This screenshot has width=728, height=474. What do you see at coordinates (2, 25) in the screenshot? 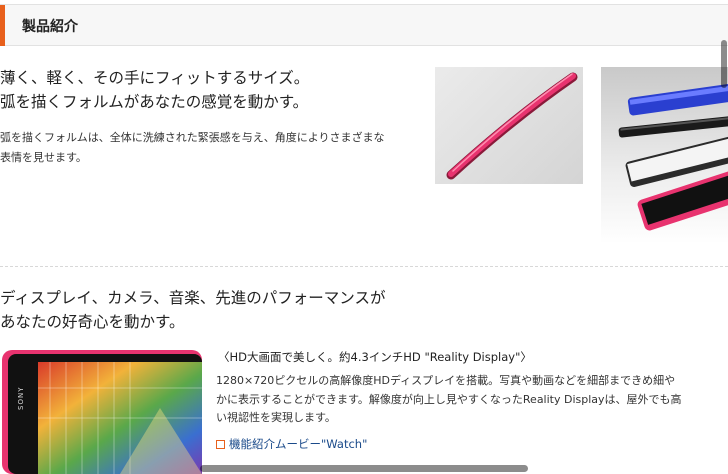
I see `header-accent-bar` at bounding box center [2, 25].